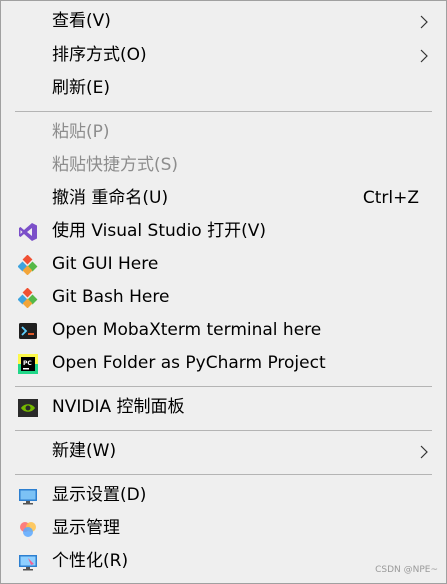  What do you see at coordinates (110, 198) in the screenshot?
I see `menu-item-label: 撤消 重命名(U)` at bounding box center [110, 198].